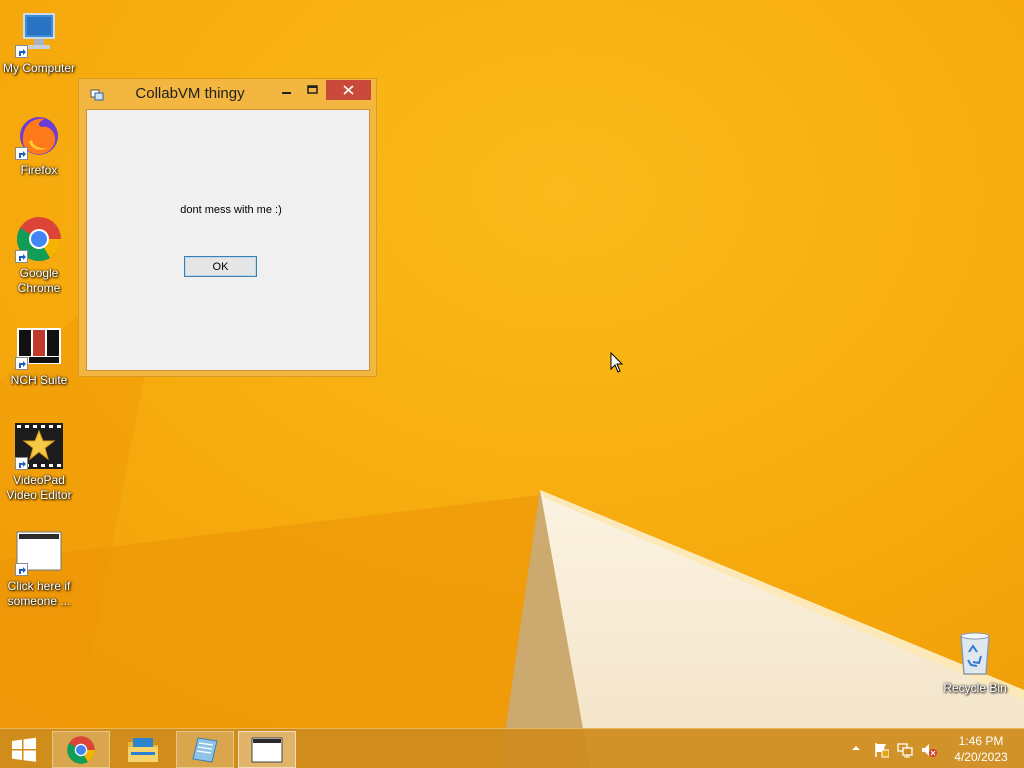 The width and height of the screenshot is (1024, 768). I want to click on desktop-icon-videopad: VideoPad Video Editor, so click(39, 462).